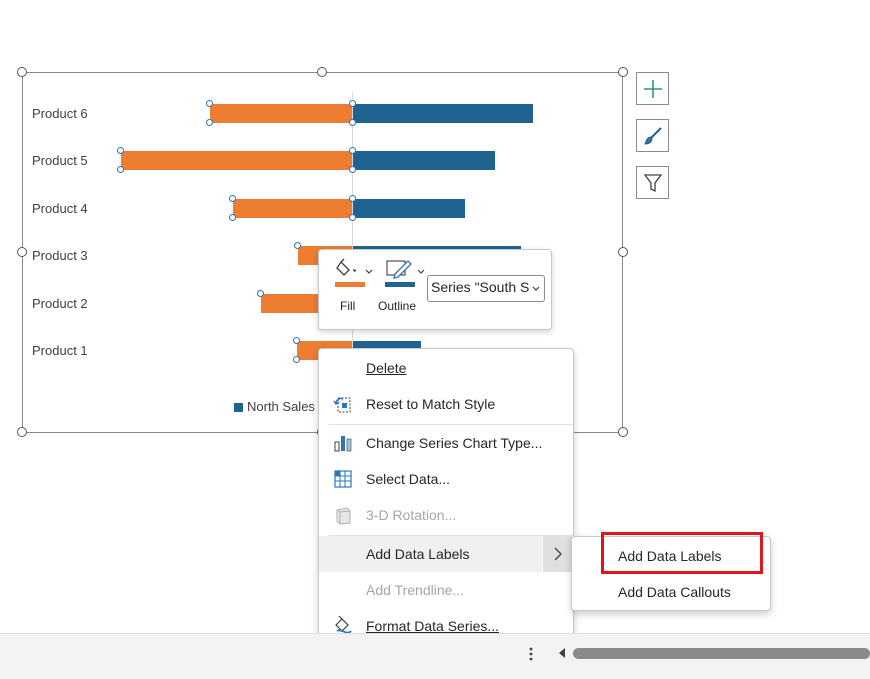 This screenshot has height=679, width=870. I want to click on legend-north: North Sales, so click(274, 406).